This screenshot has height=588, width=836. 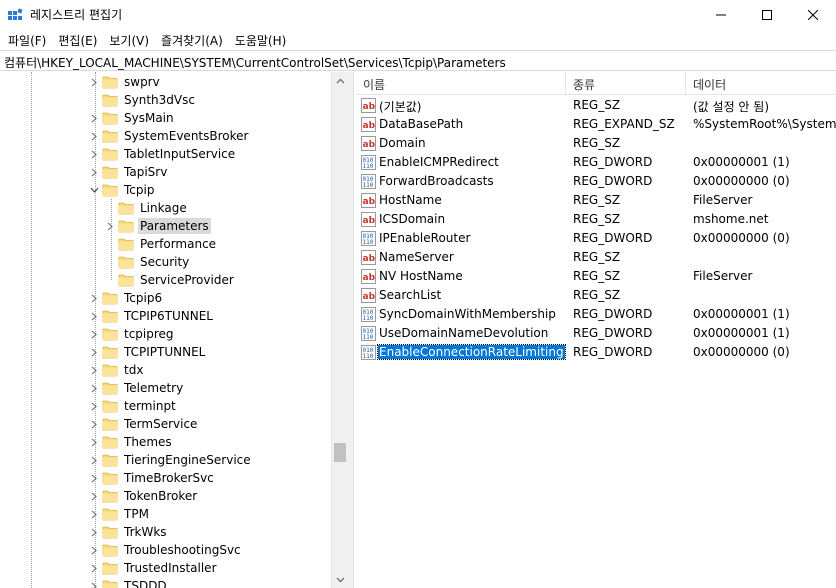 I want to click on tree-item: Telemetry, so click(x=136, y=388).